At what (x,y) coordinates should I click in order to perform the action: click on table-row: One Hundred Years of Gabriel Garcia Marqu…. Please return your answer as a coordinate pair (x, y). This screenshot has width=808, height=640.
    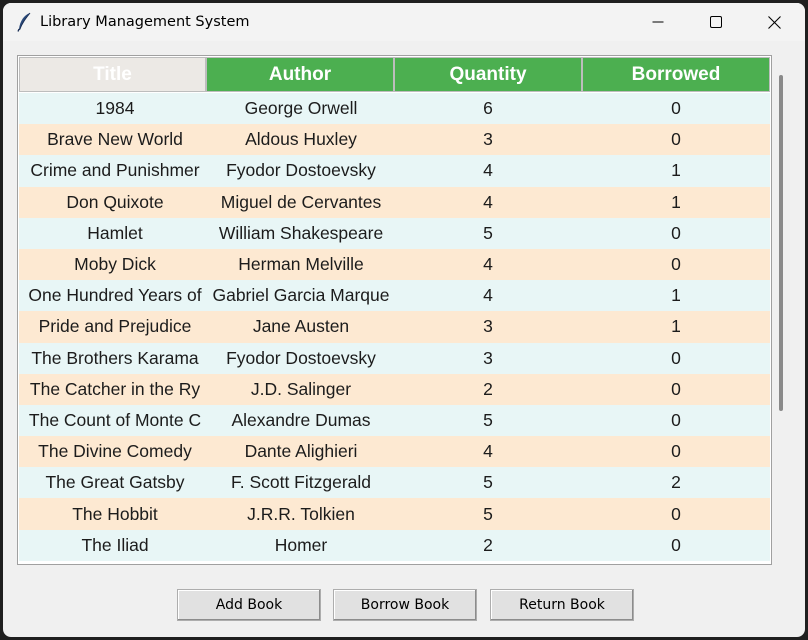
    Looking at the image, I should click on (394, 296).